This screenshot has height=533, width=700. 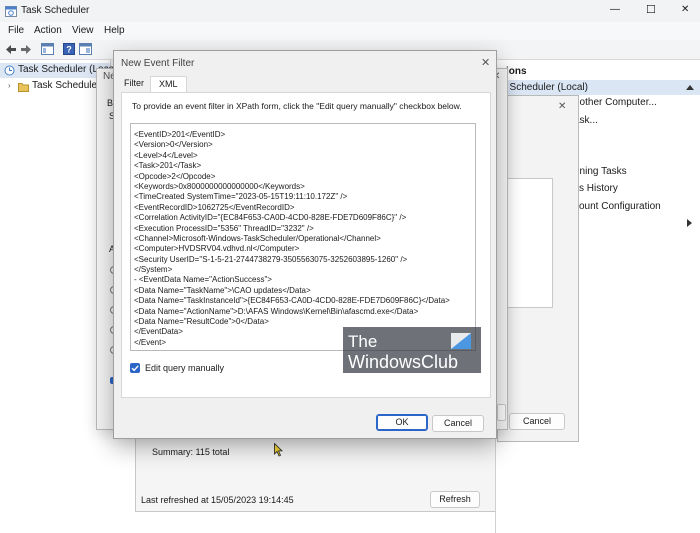 I want to click on collapse-up-icon, so click(x=690, y=87).